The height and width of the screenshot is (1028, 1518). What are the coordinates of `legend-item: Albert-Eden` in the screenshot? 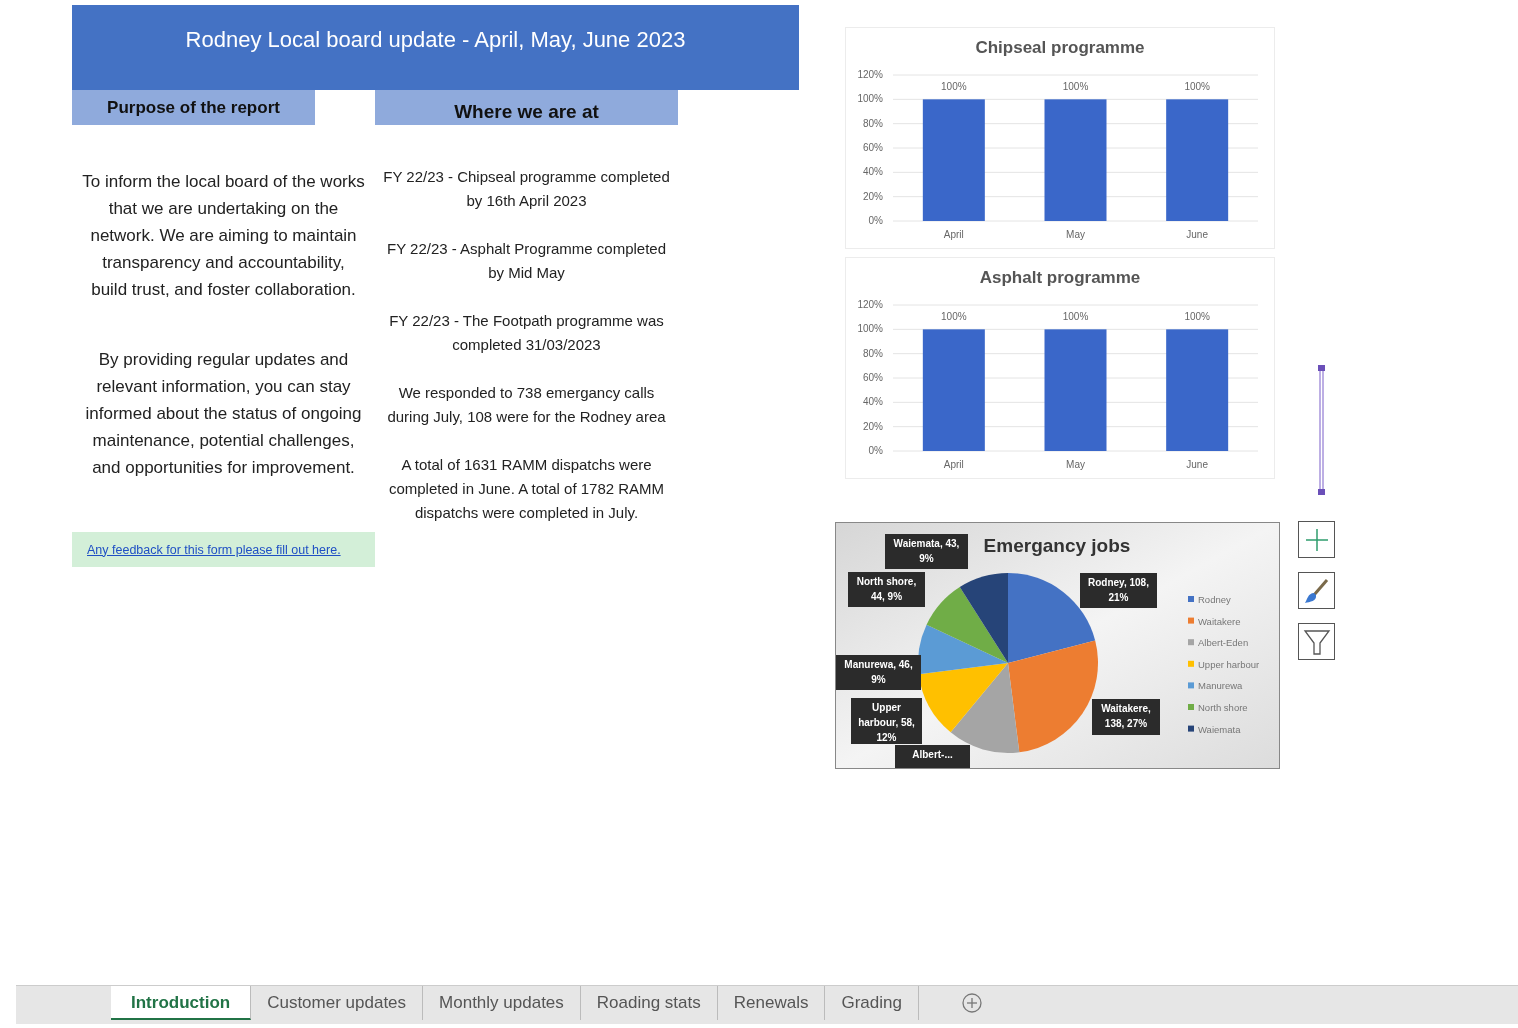 It's located at (1218, 643).